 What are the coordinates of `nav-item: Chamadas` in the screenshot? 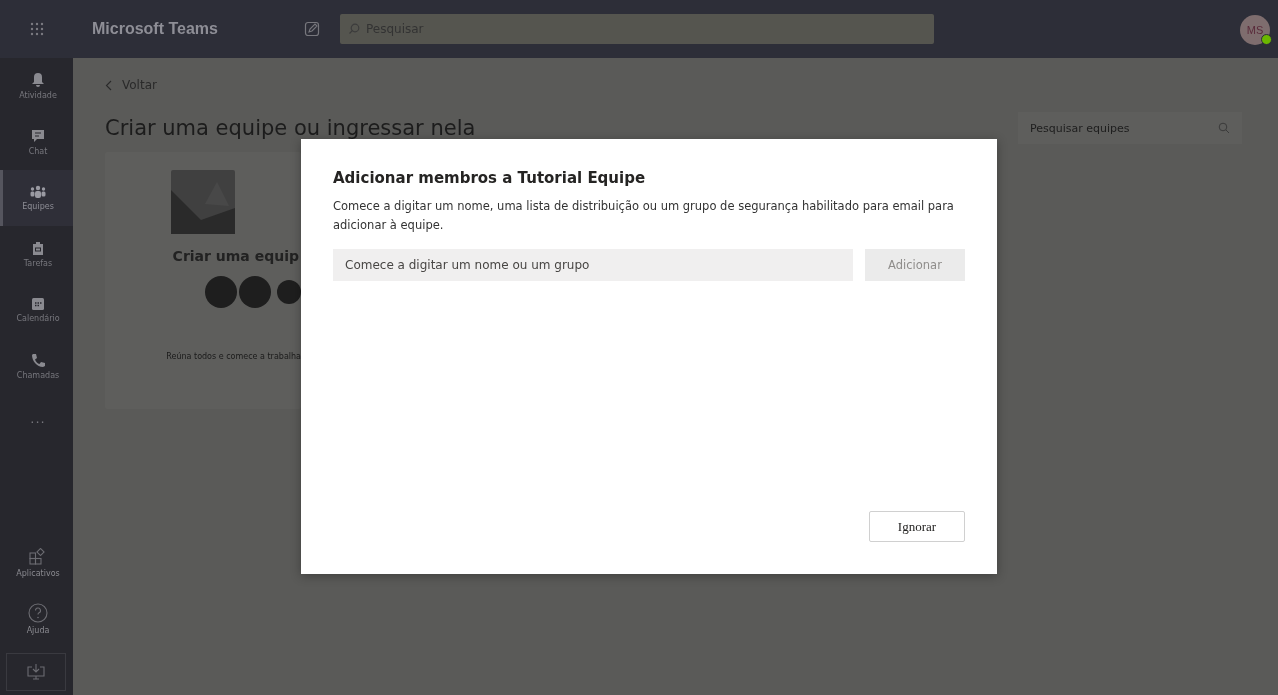 It's located at (36, 366).